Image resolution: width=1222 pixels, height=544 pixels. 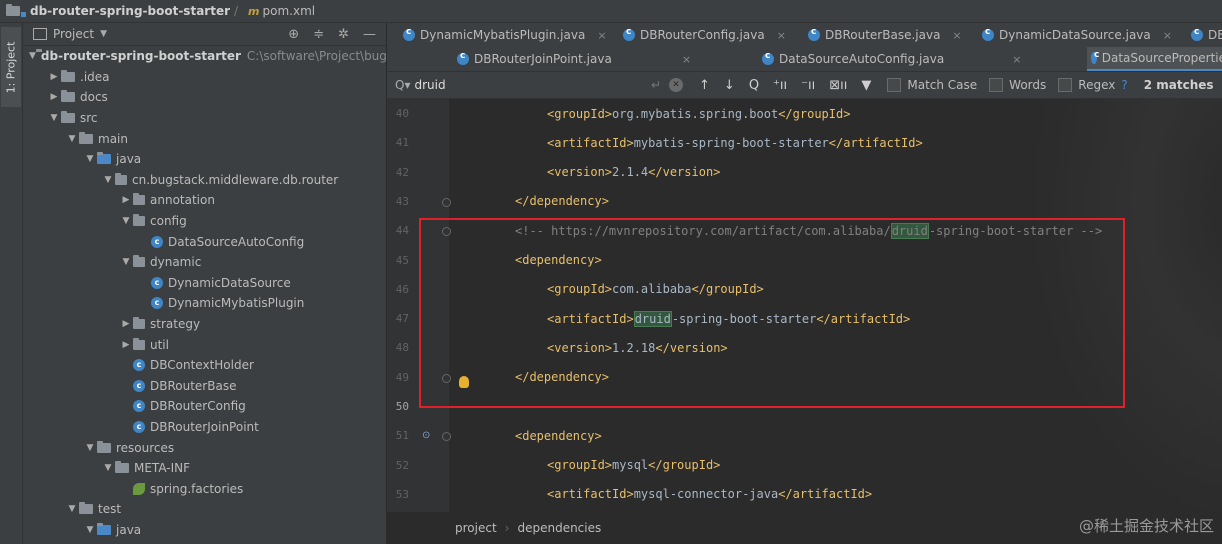 I want to click on collapse-all-icon: ≑, so click(x=318, y=34).